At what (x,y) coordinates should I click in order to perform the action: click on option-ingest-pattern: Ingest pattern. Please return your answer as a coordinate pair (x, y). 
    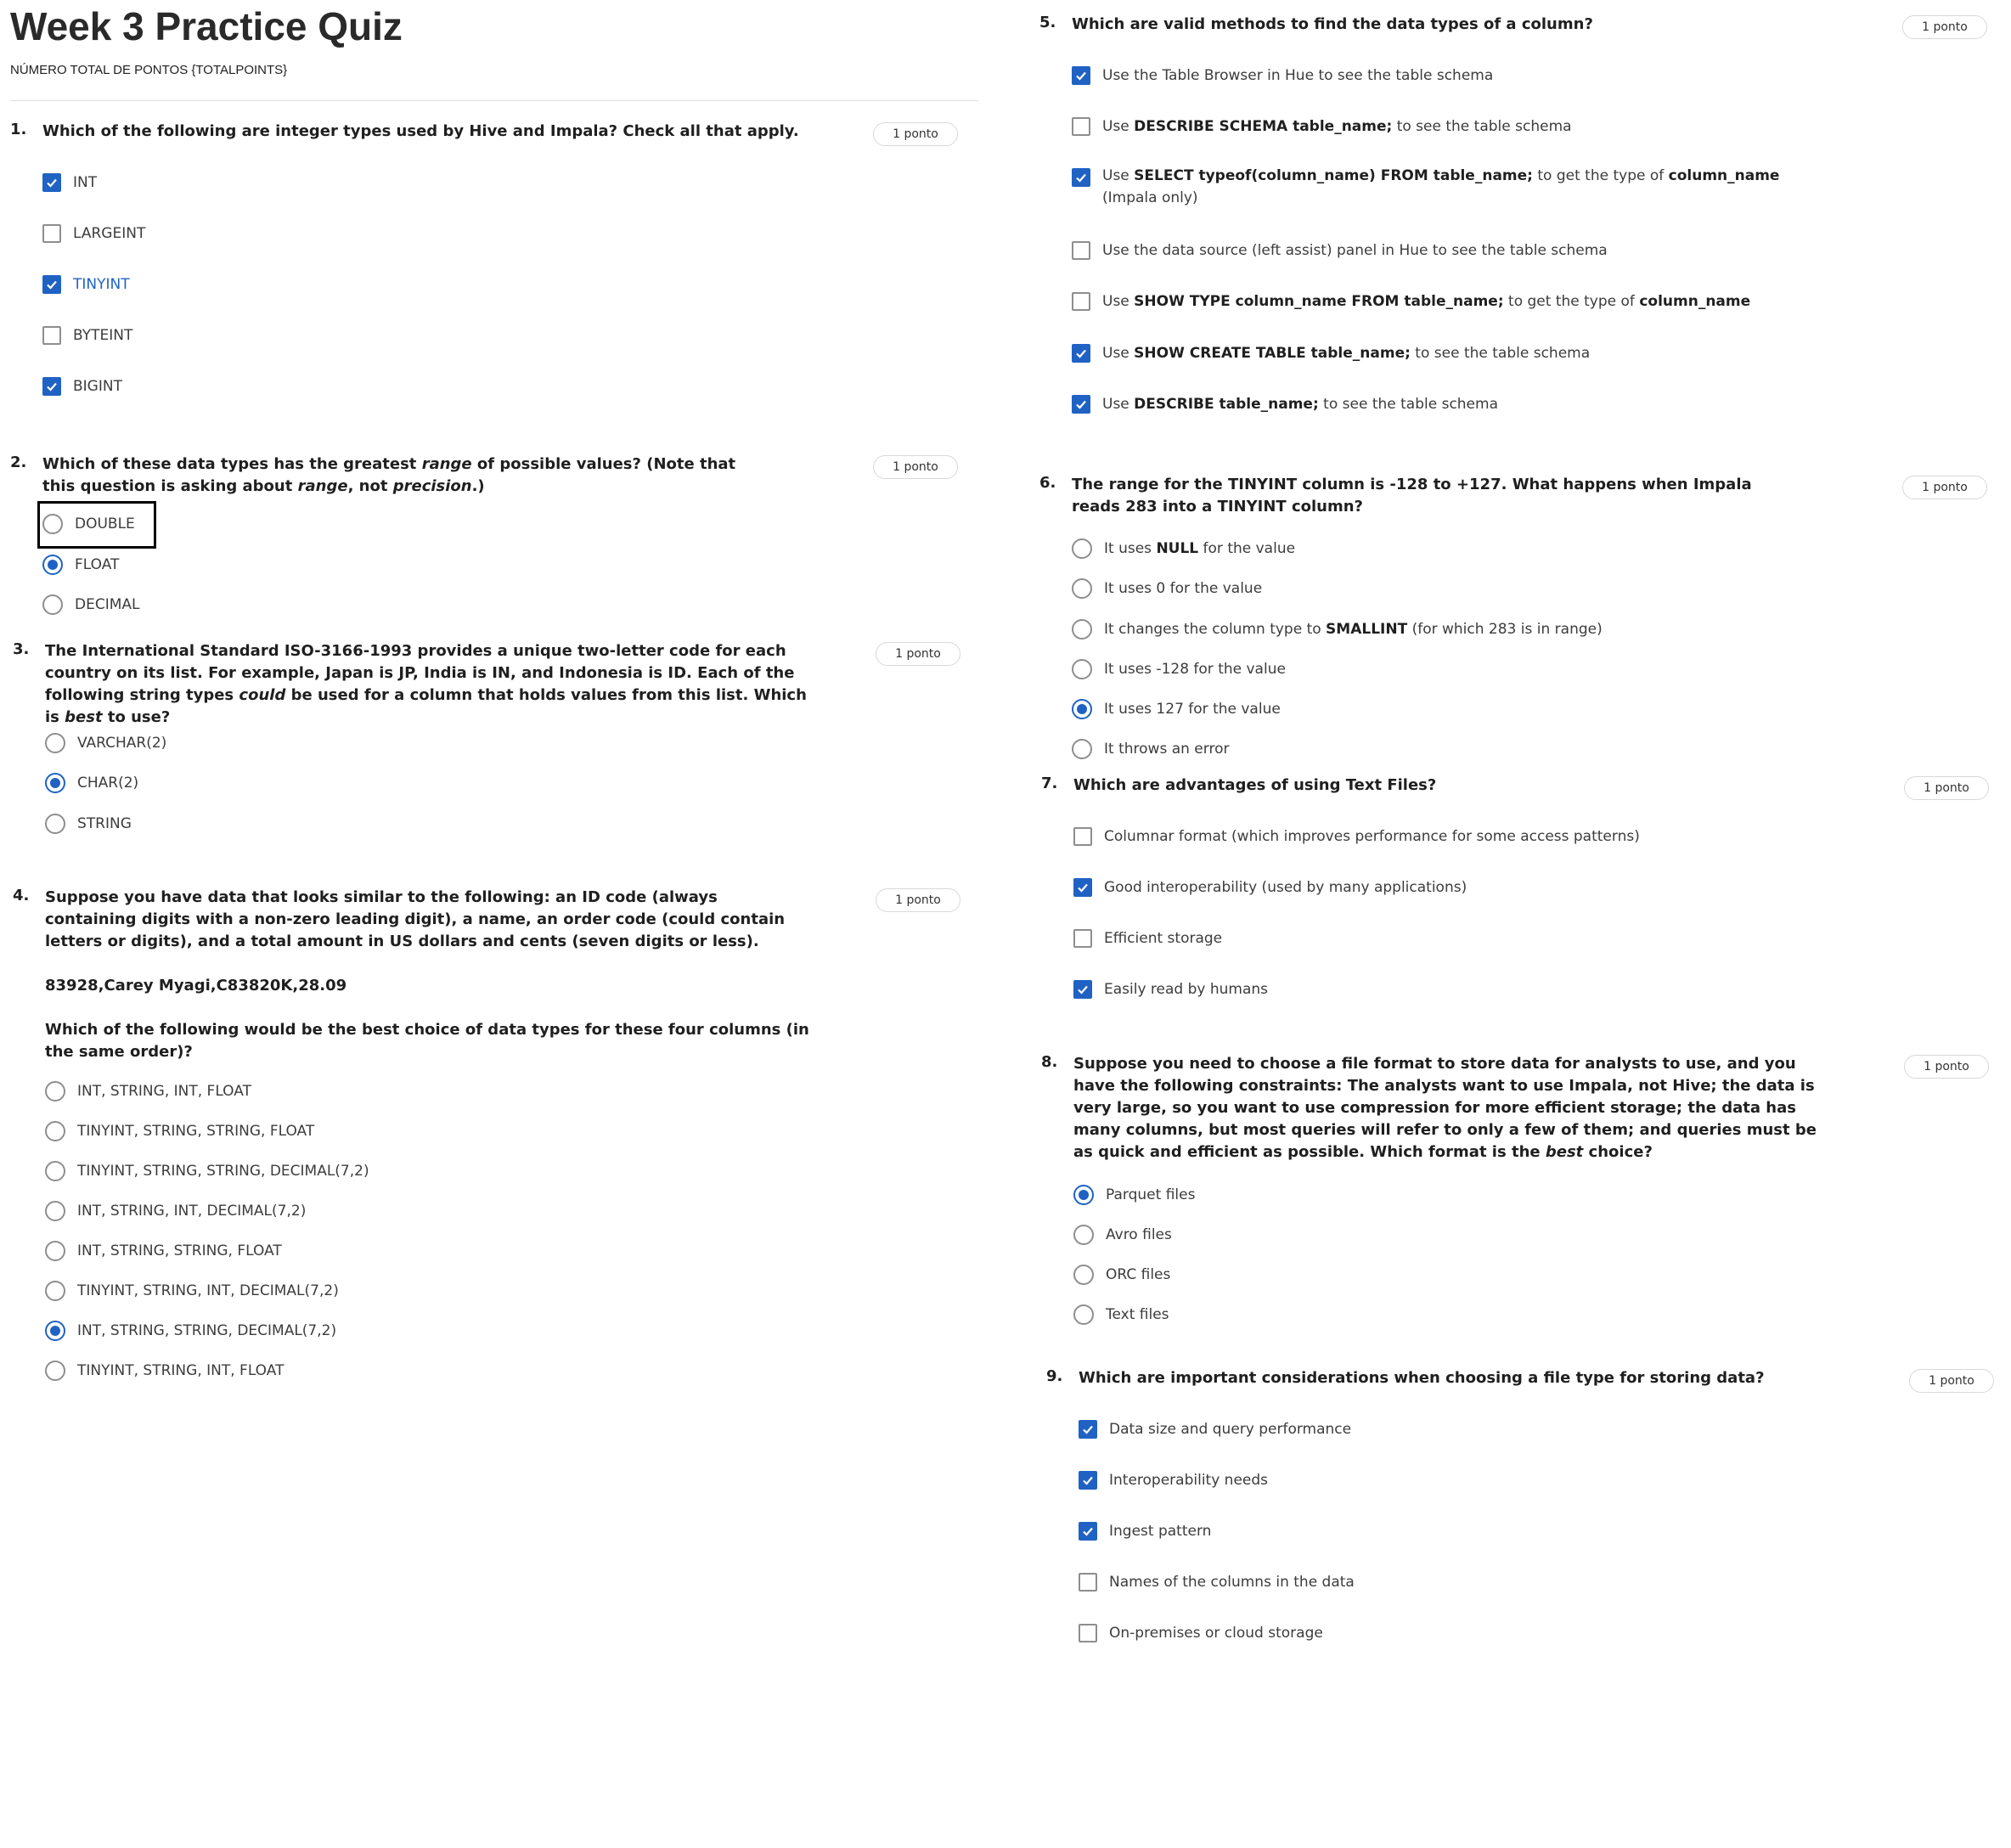
    Looking at the image, I should click on (1145, 1531).